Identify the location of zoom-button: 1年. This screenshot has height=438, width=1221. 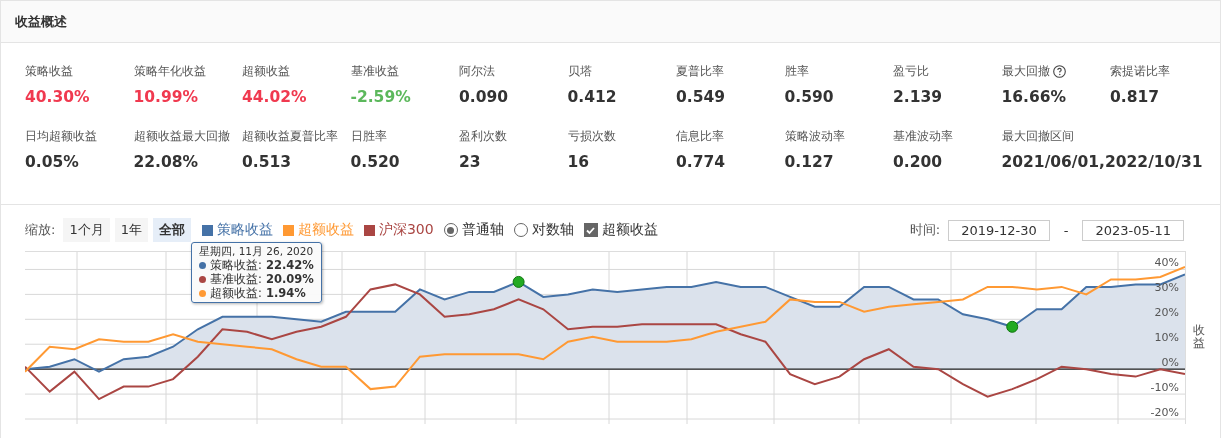
(131, 230).